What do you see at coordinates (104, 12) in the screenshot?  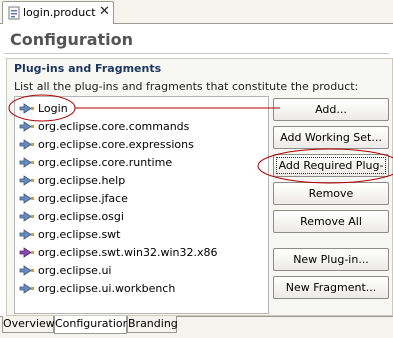 I see `close-icon: ✕` at bounding box center [104, 12].